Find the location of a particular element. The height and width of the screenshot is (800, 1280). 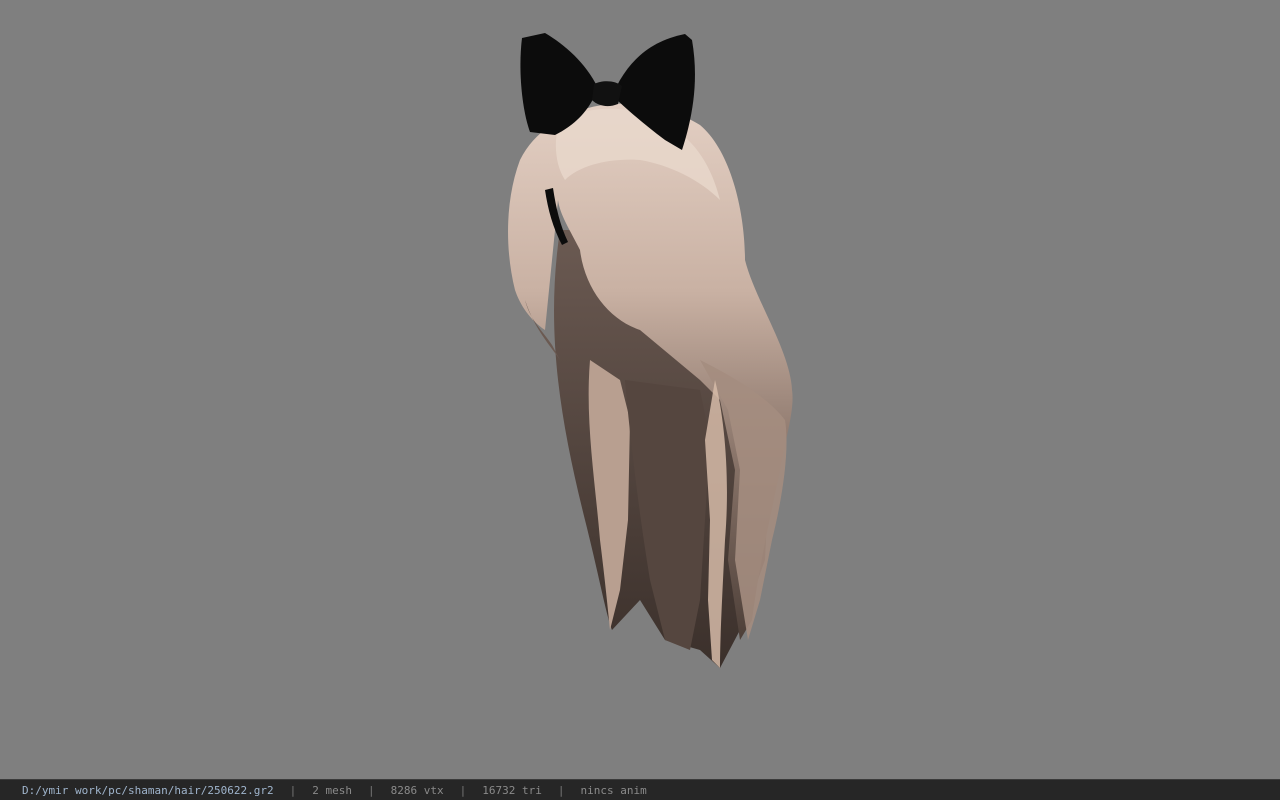

triangle-count-label: 16732 tri is located at coordinates (512, 790).